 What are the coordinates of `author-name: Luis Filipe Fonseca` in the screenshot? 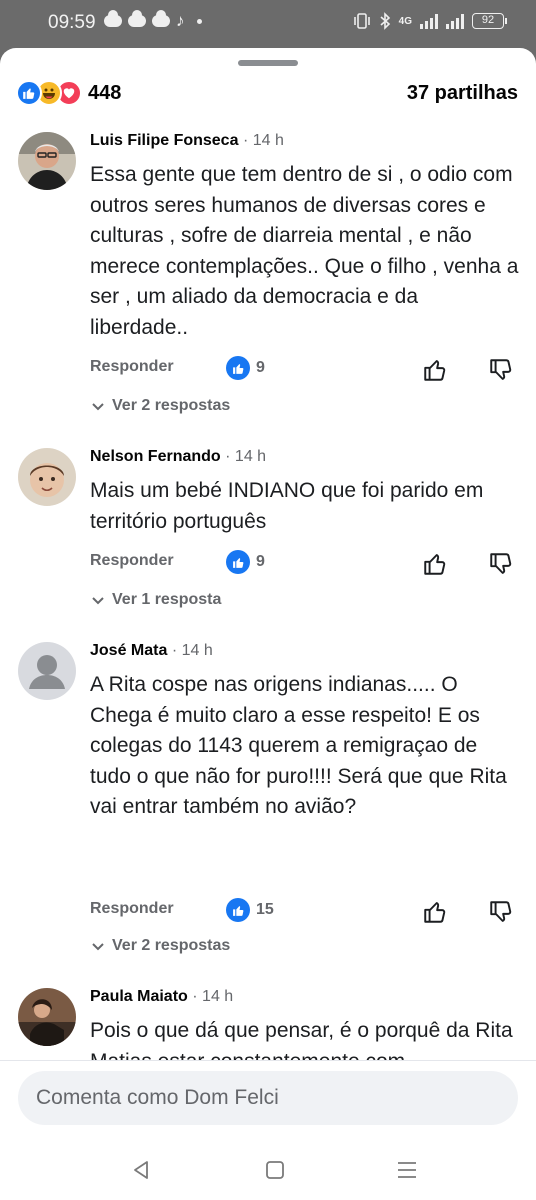 It's located at (164, 140).